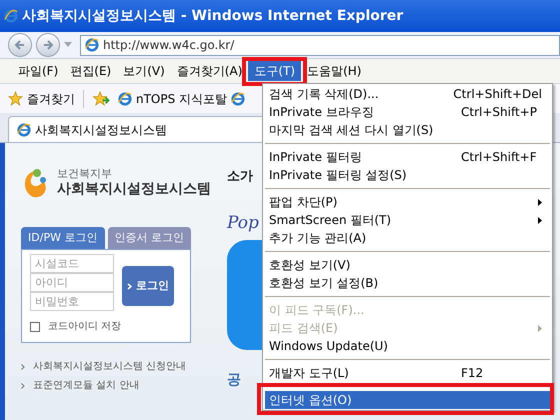 The height and width of the screenshot is (420, 560). Describe the element at coordinates (407, 400) in the screenshot. I see `menu-item: 인터넷 옵션(O)` at that location.